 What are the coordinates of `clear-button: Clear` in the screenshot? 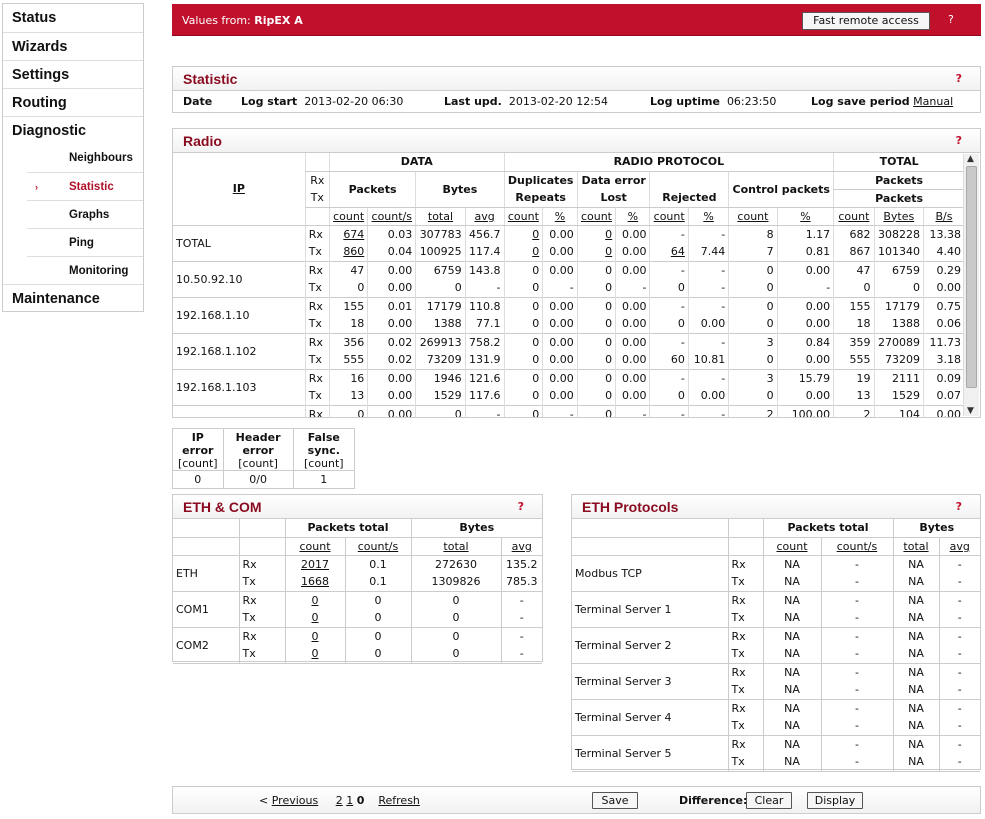 It's located at (769, 800).